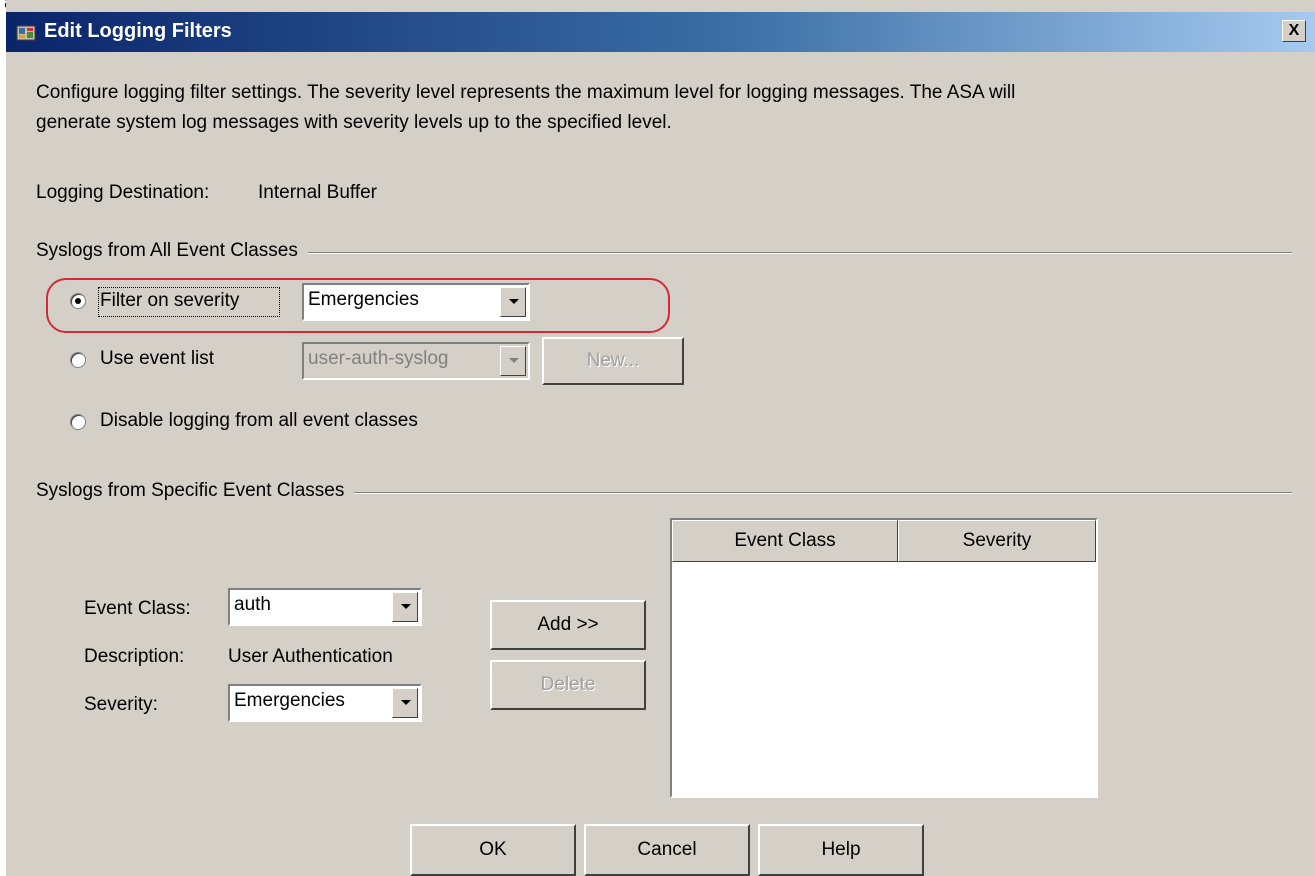  What do you see at coordinates (78, 422) in the screenshot?
I see `disable-logging-radio` at bounding box center [78, 422].